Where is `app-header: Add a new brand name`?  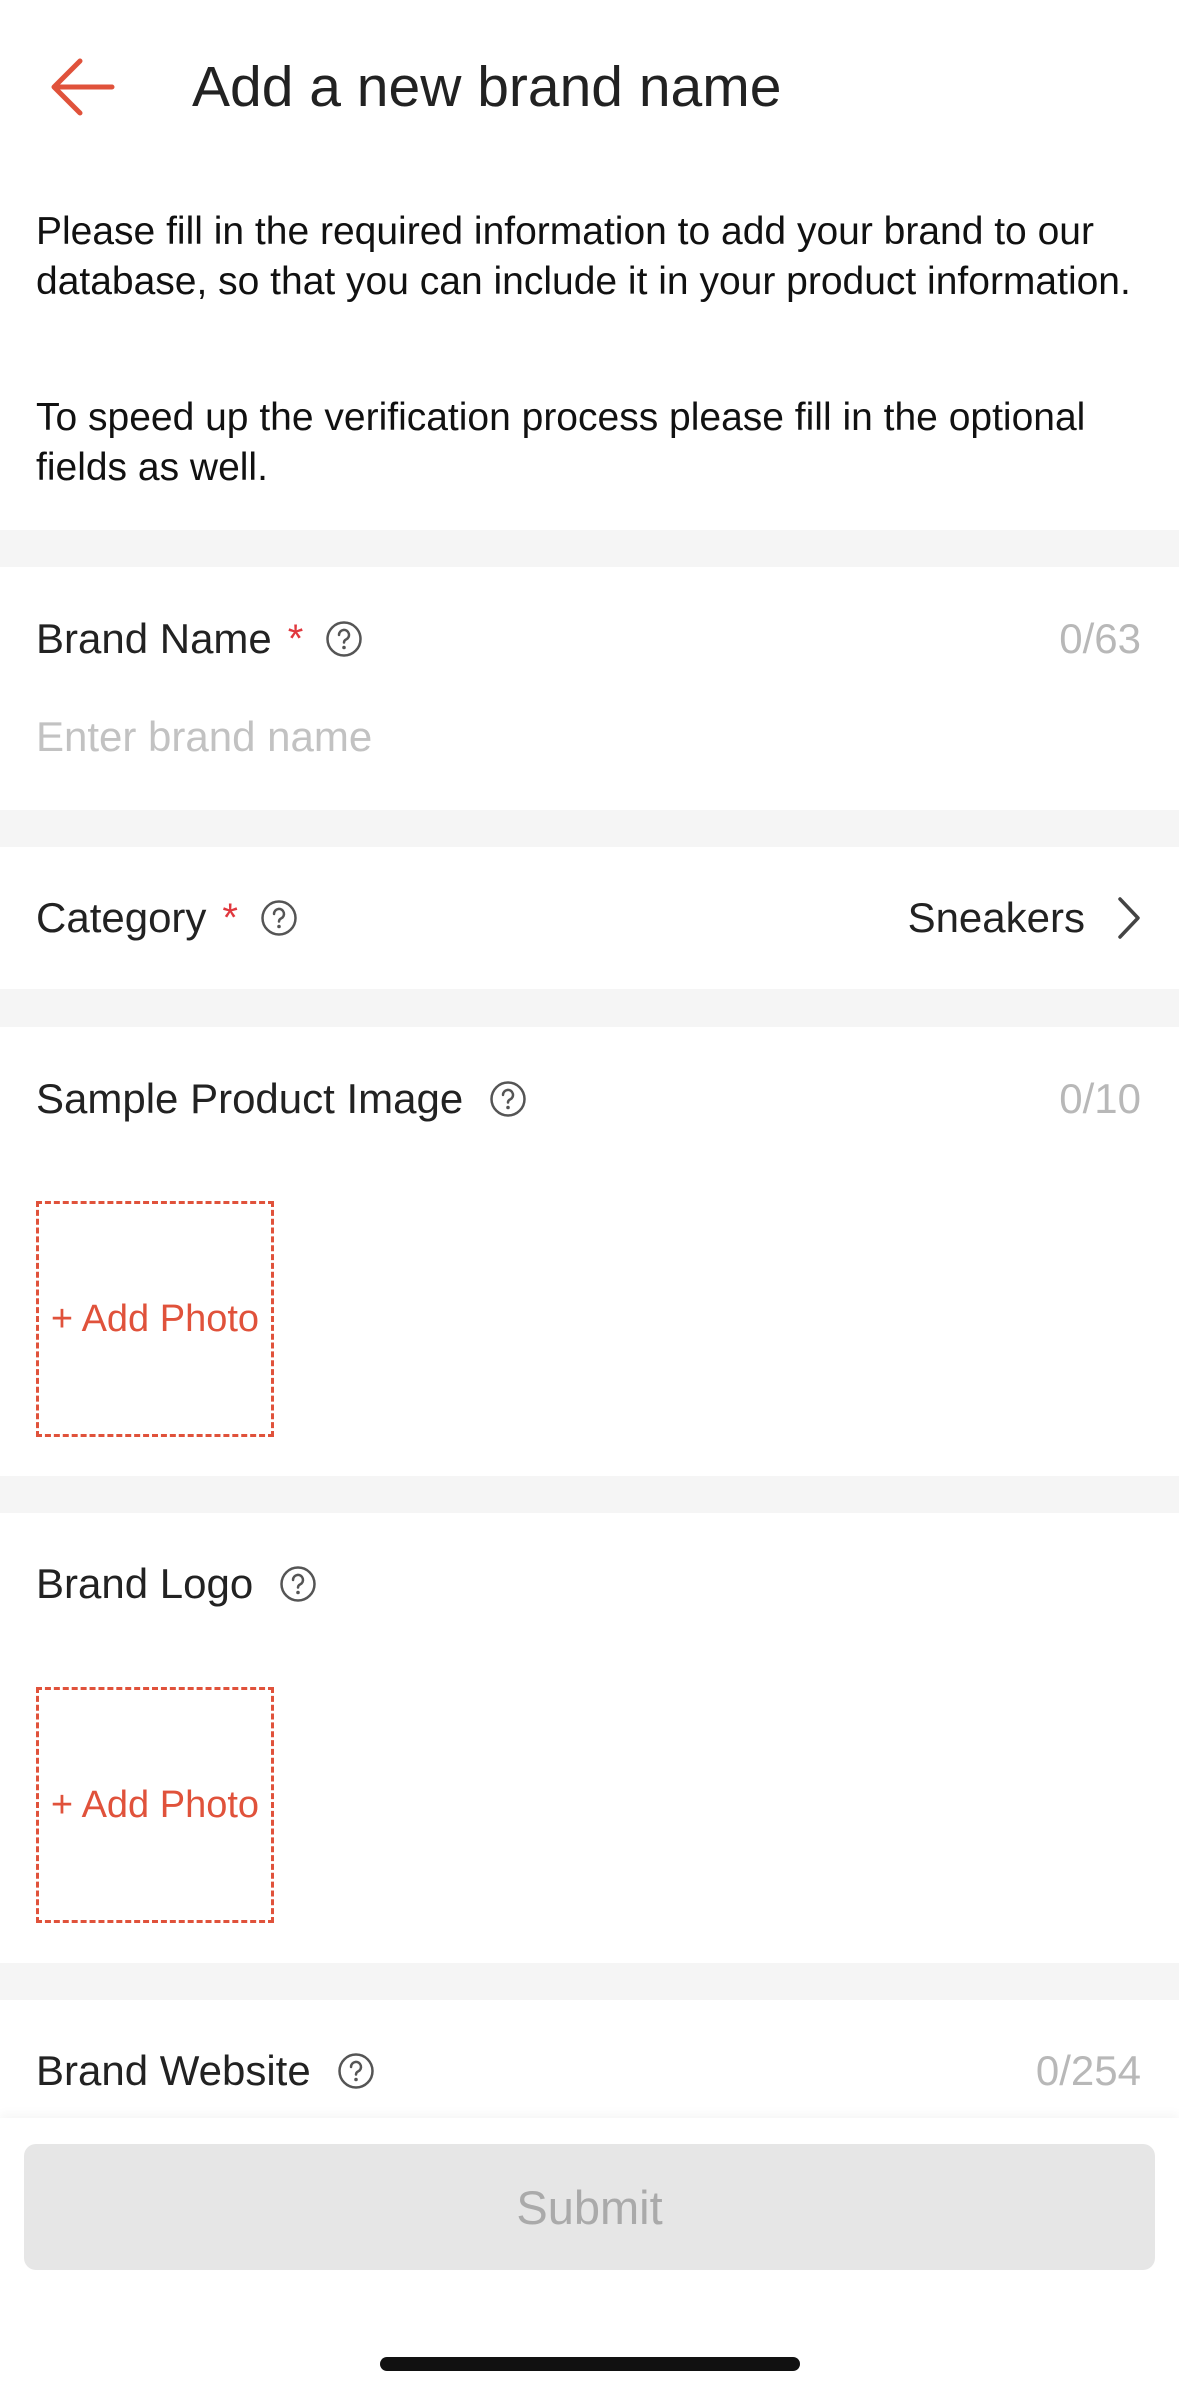 app-header: Add a new brand name is located at coordinates (589, 84).